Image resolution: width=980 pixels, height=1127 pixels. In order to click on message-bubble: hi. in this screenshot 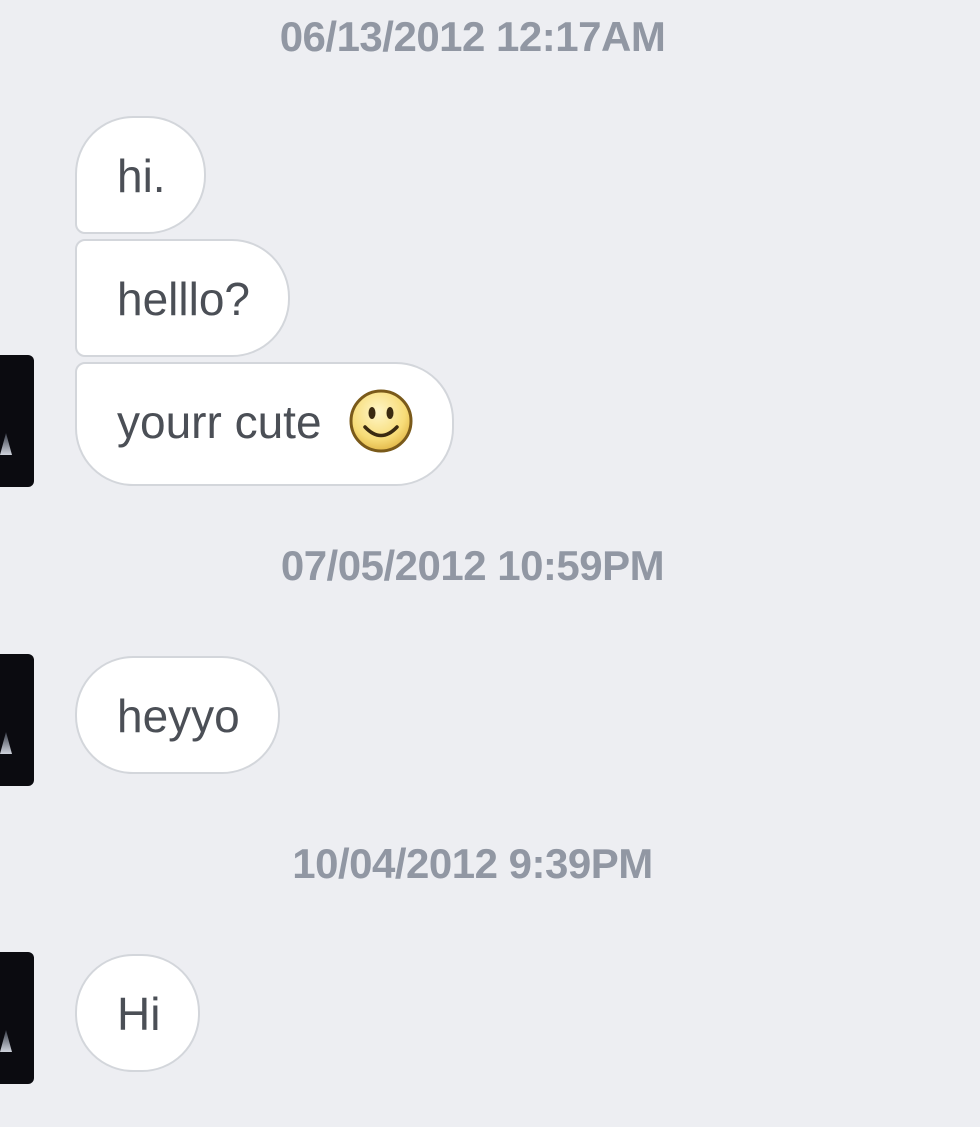, I will do `click(140, 175)`.